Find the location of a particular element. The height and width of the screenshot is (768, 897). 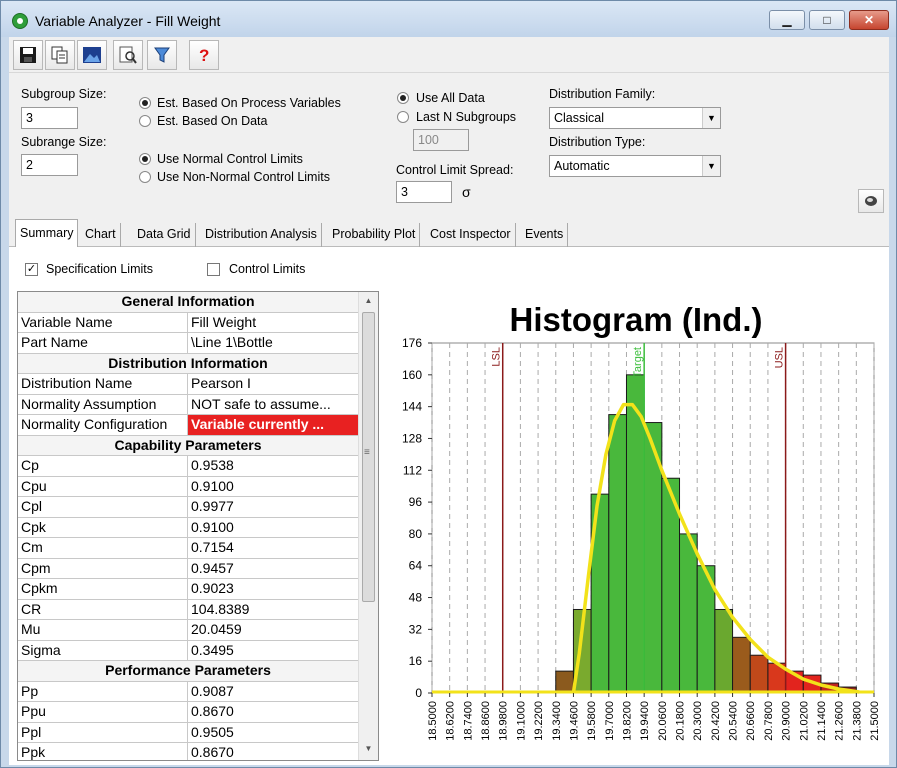

family-label: Distribution Family: is located at coordinates (602, 94).